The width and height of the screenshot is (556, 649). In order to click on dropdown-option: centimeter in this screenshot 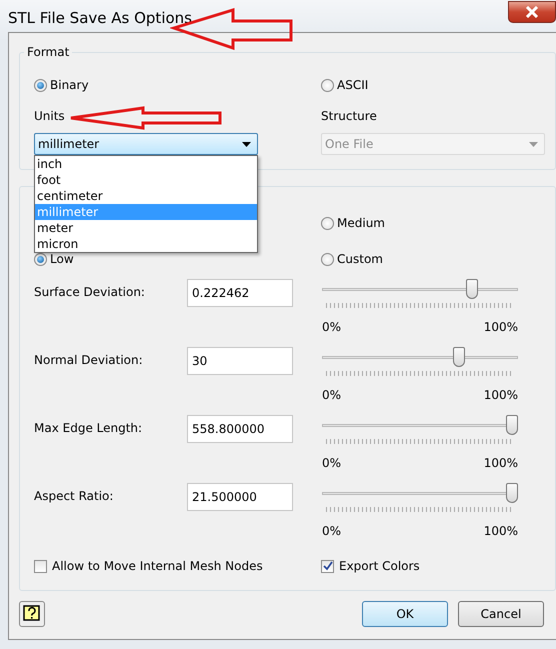, I will do `click(146, 196)`.